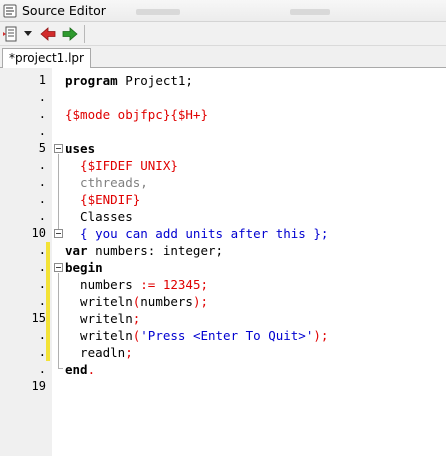 This screenshot has height=456, width=446. Describe the element at coordinates (178, 284) in the screenshot. I see `number-literal: 12345` at that location.